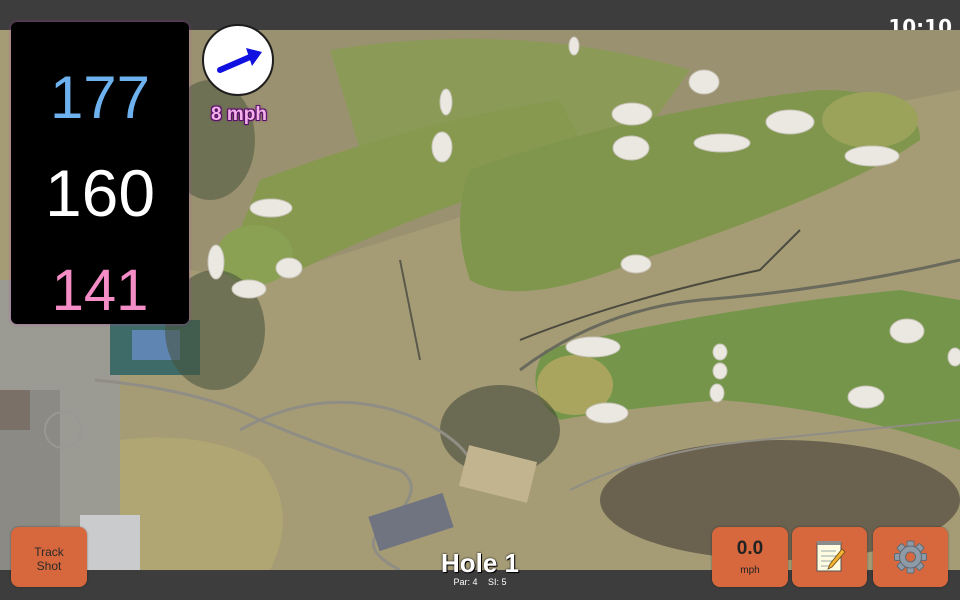  I want to click on hole-stroke-index: SI: 5, so click(497, 582).